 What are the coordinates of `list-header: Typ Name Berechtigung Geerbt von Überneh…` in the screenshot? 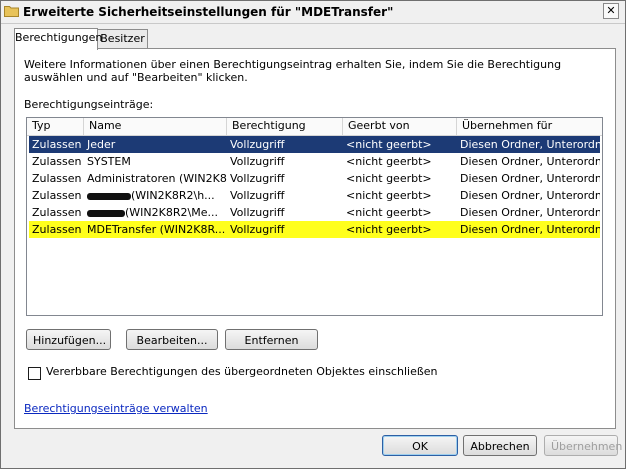 It's located at (314, 127).